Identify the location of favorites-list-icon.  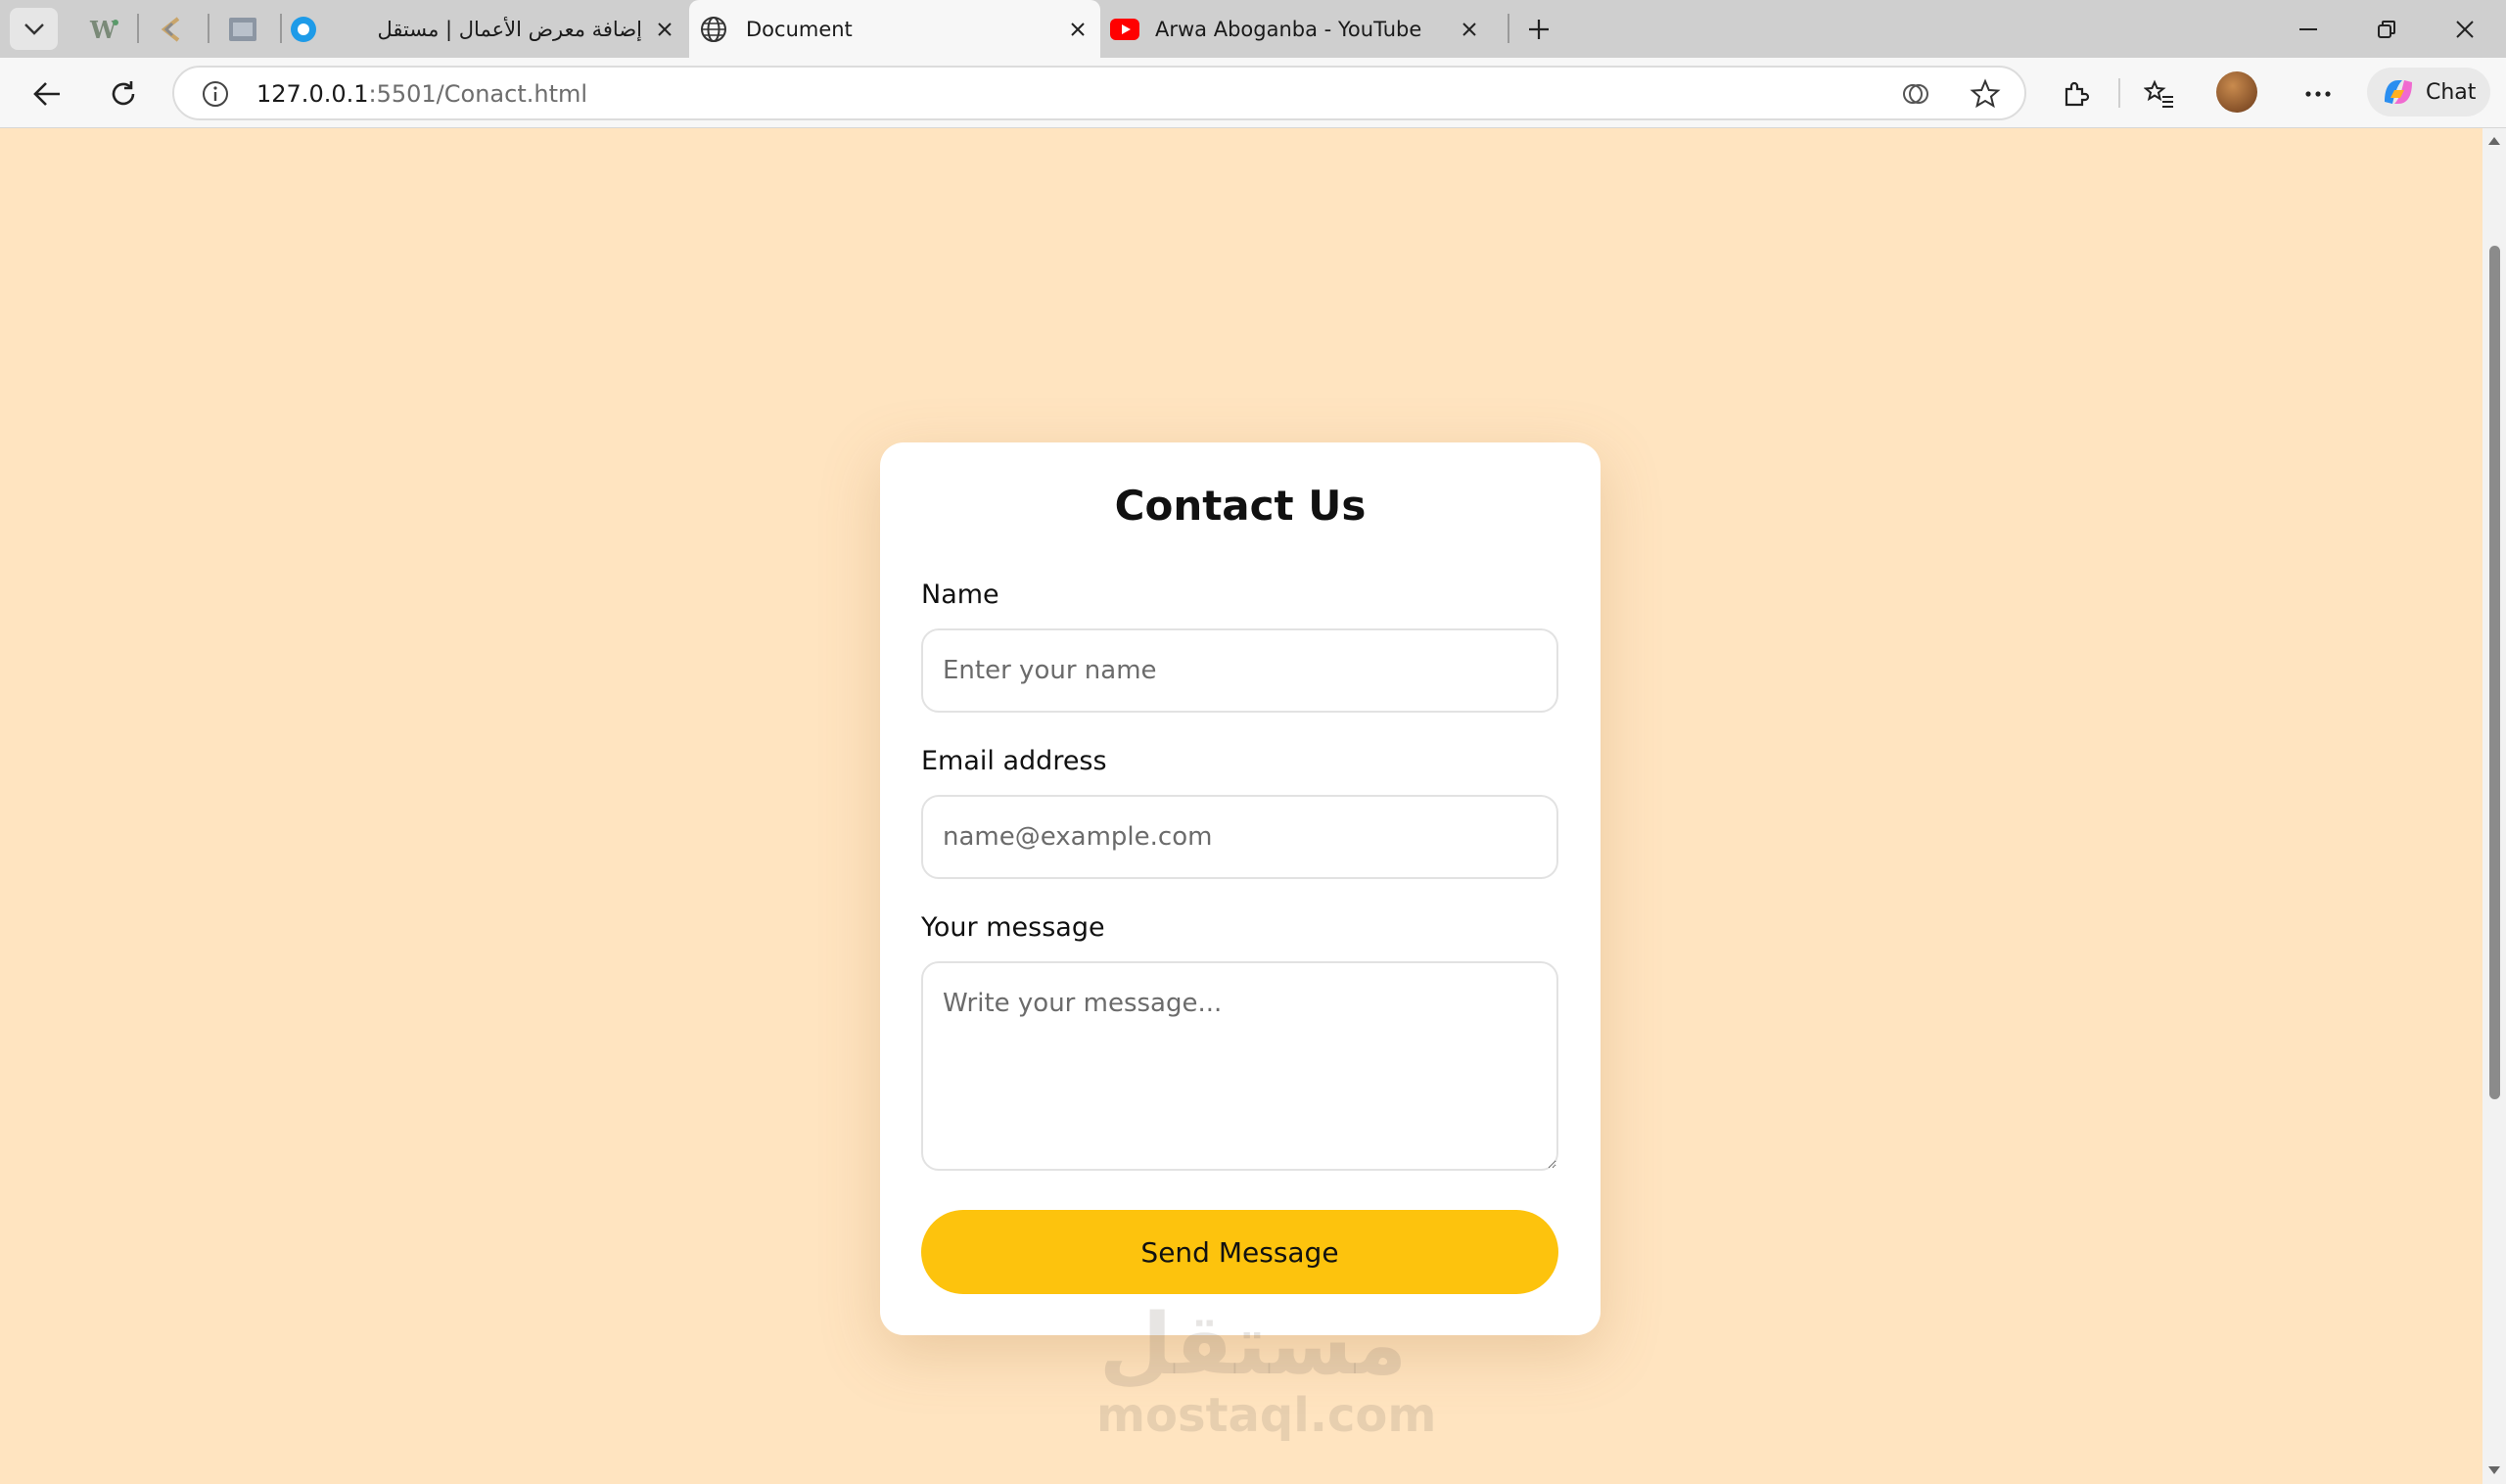
(2158, 93).